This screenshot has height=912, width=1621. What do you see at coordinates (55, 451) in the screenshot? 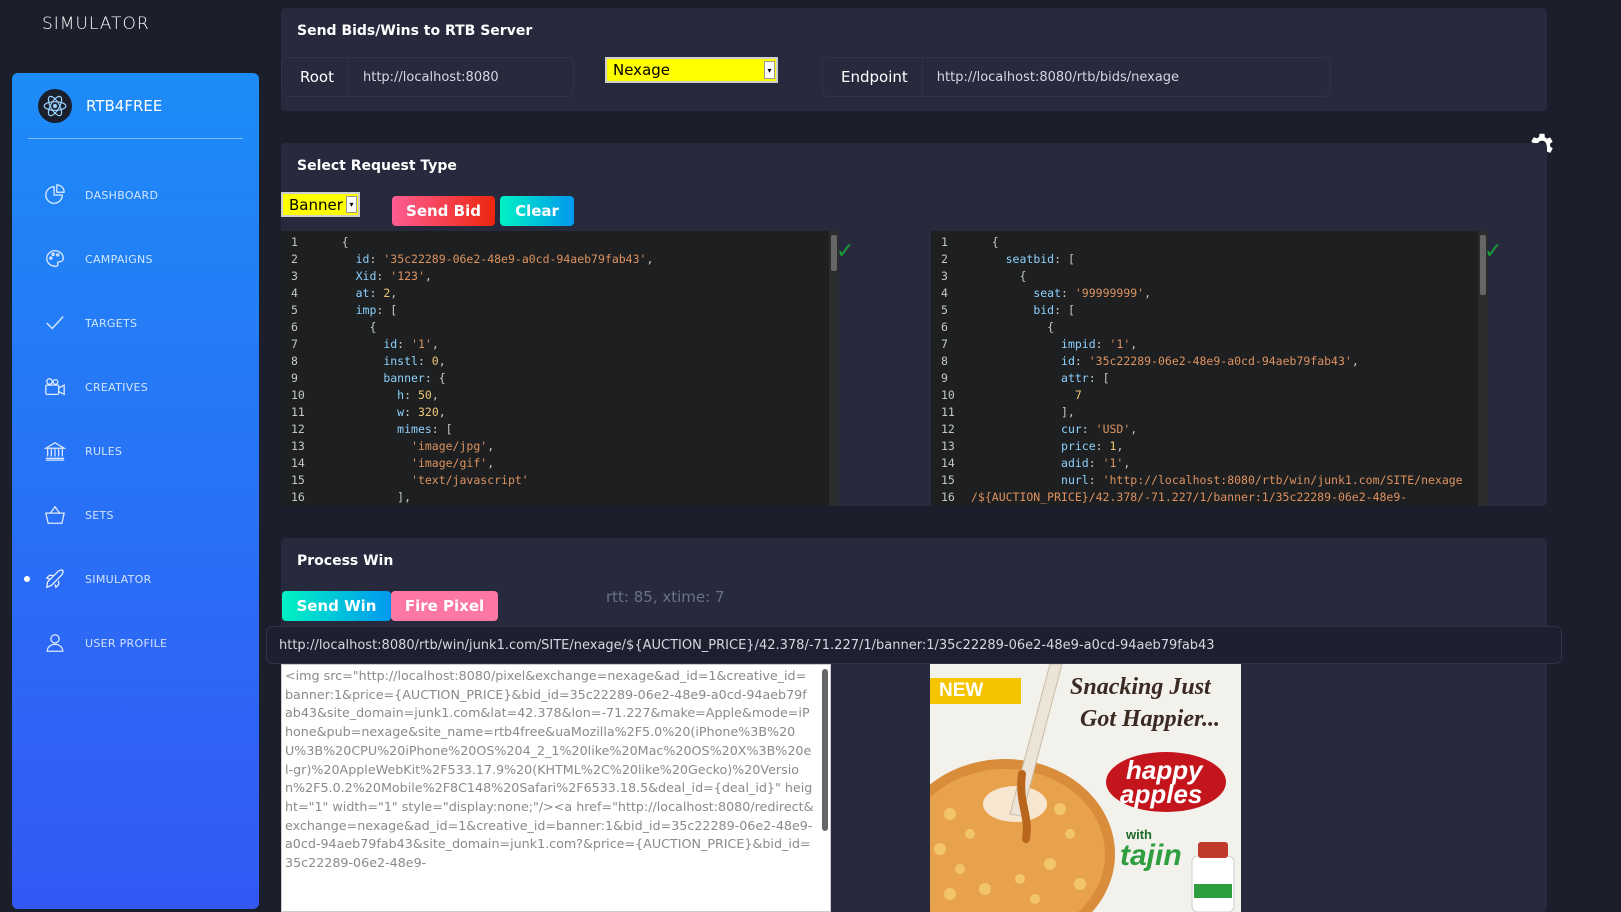
I see `bank-icon` at bounding box center [55, 451].